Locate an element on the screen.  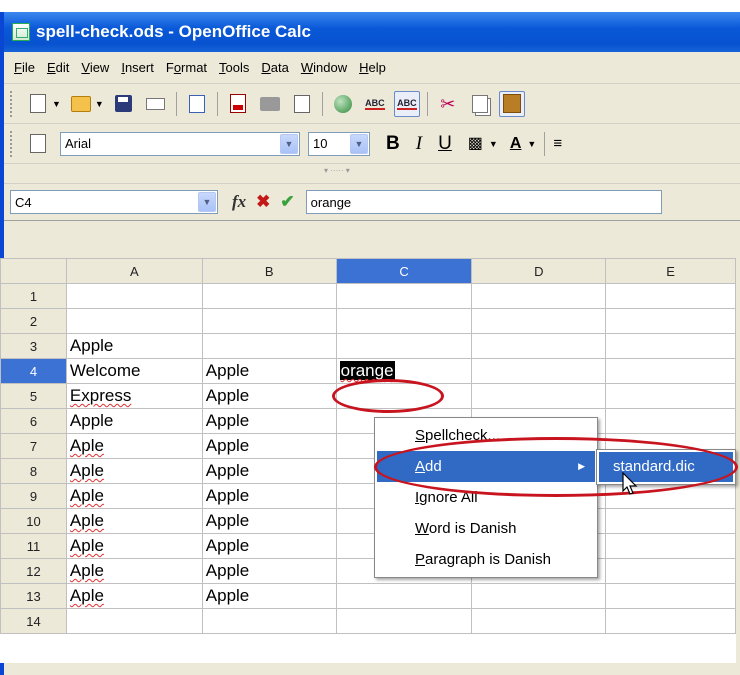
font-name-combo: Arial ▼ is located at coordinates (180, 143).